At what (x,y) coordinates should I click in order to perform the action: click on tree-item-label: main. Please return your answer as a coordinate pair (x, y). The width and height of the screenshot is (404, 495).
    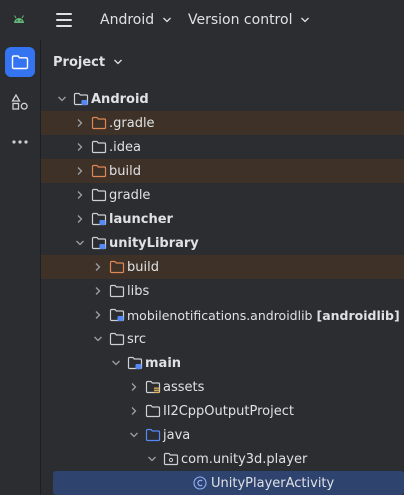
    Looking at the image, I should click on (163, 363).